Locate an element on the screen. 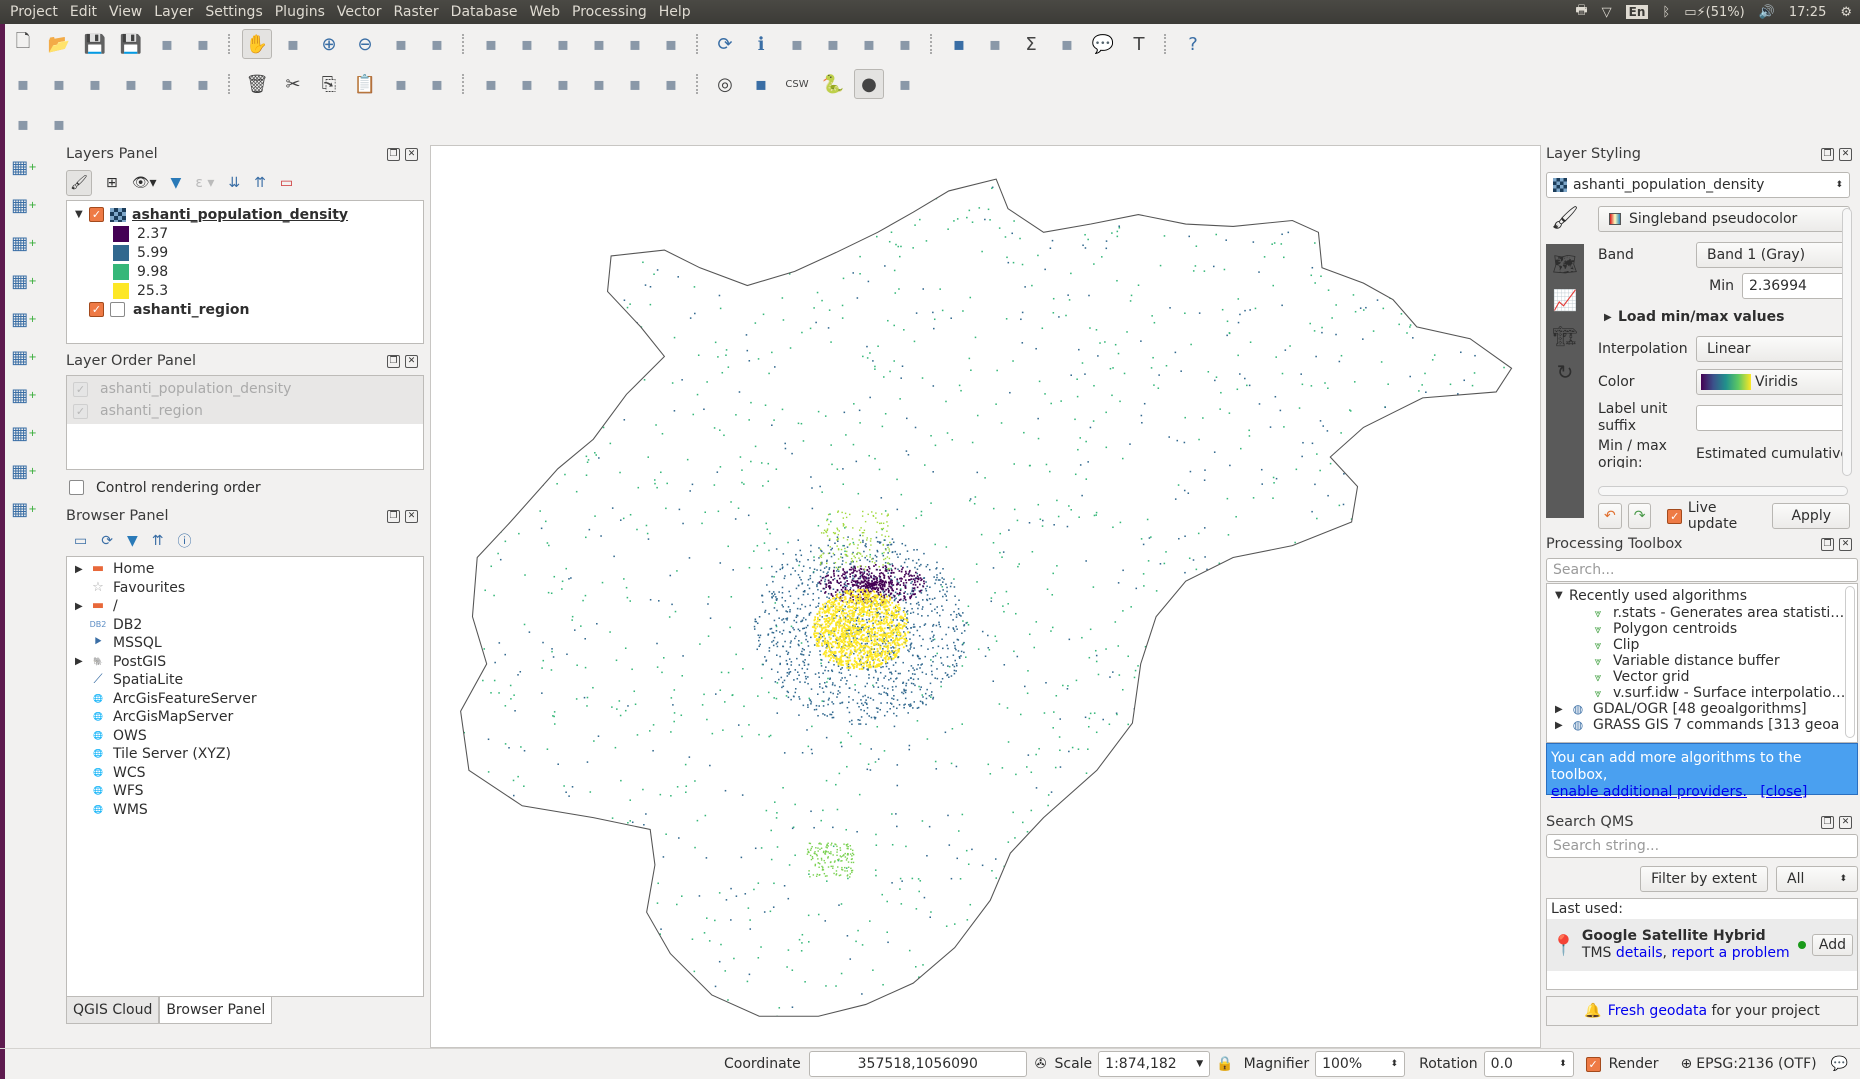  label-diagram-icon: ▪ is located at coordinates (437, 84).